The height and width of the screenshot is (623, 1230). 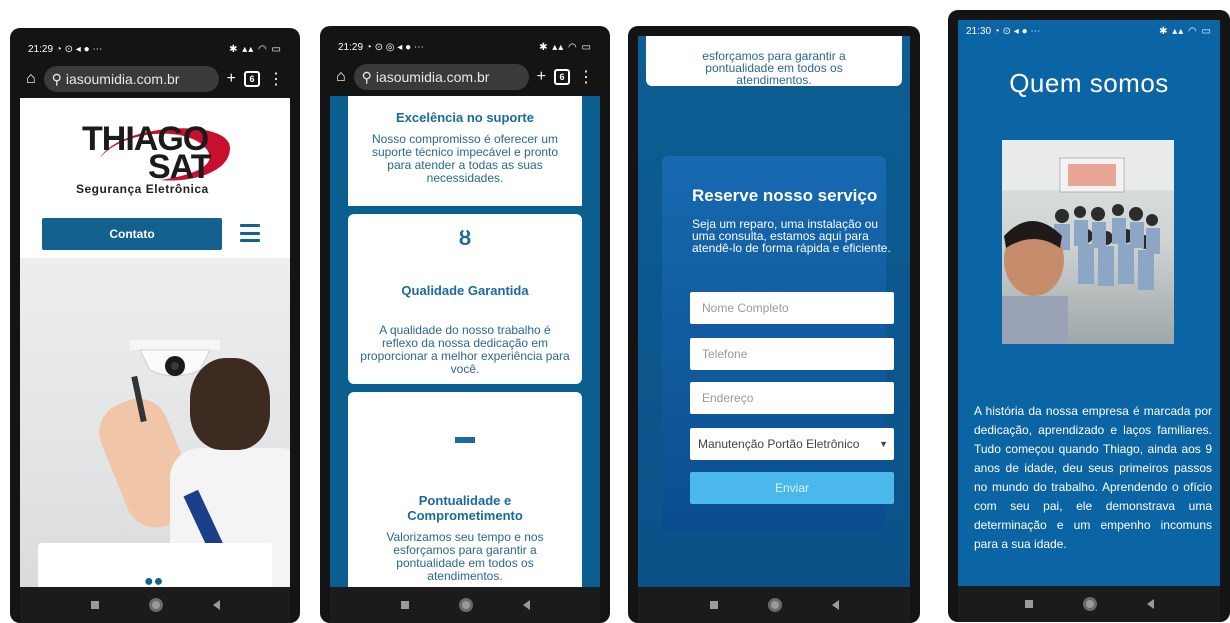 What do you see at coordinates (792, 354) in the screenshot?
I see `phone-input: Telefone` at bounding box center [792, 354].